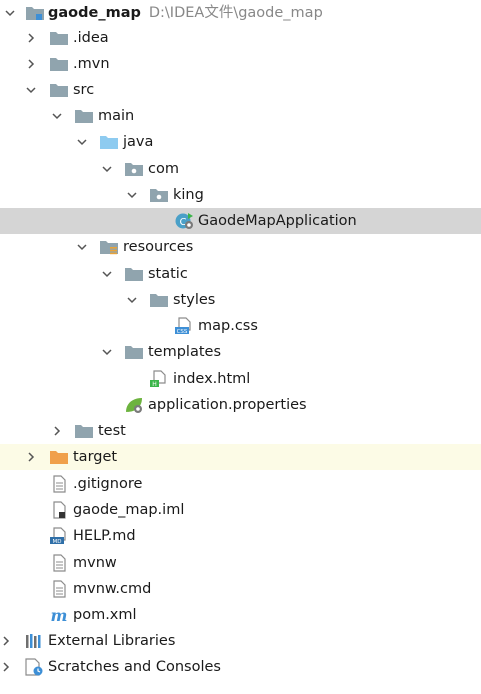  I want to click on tree-item-application-properties: application.properties, so click(240, 405).